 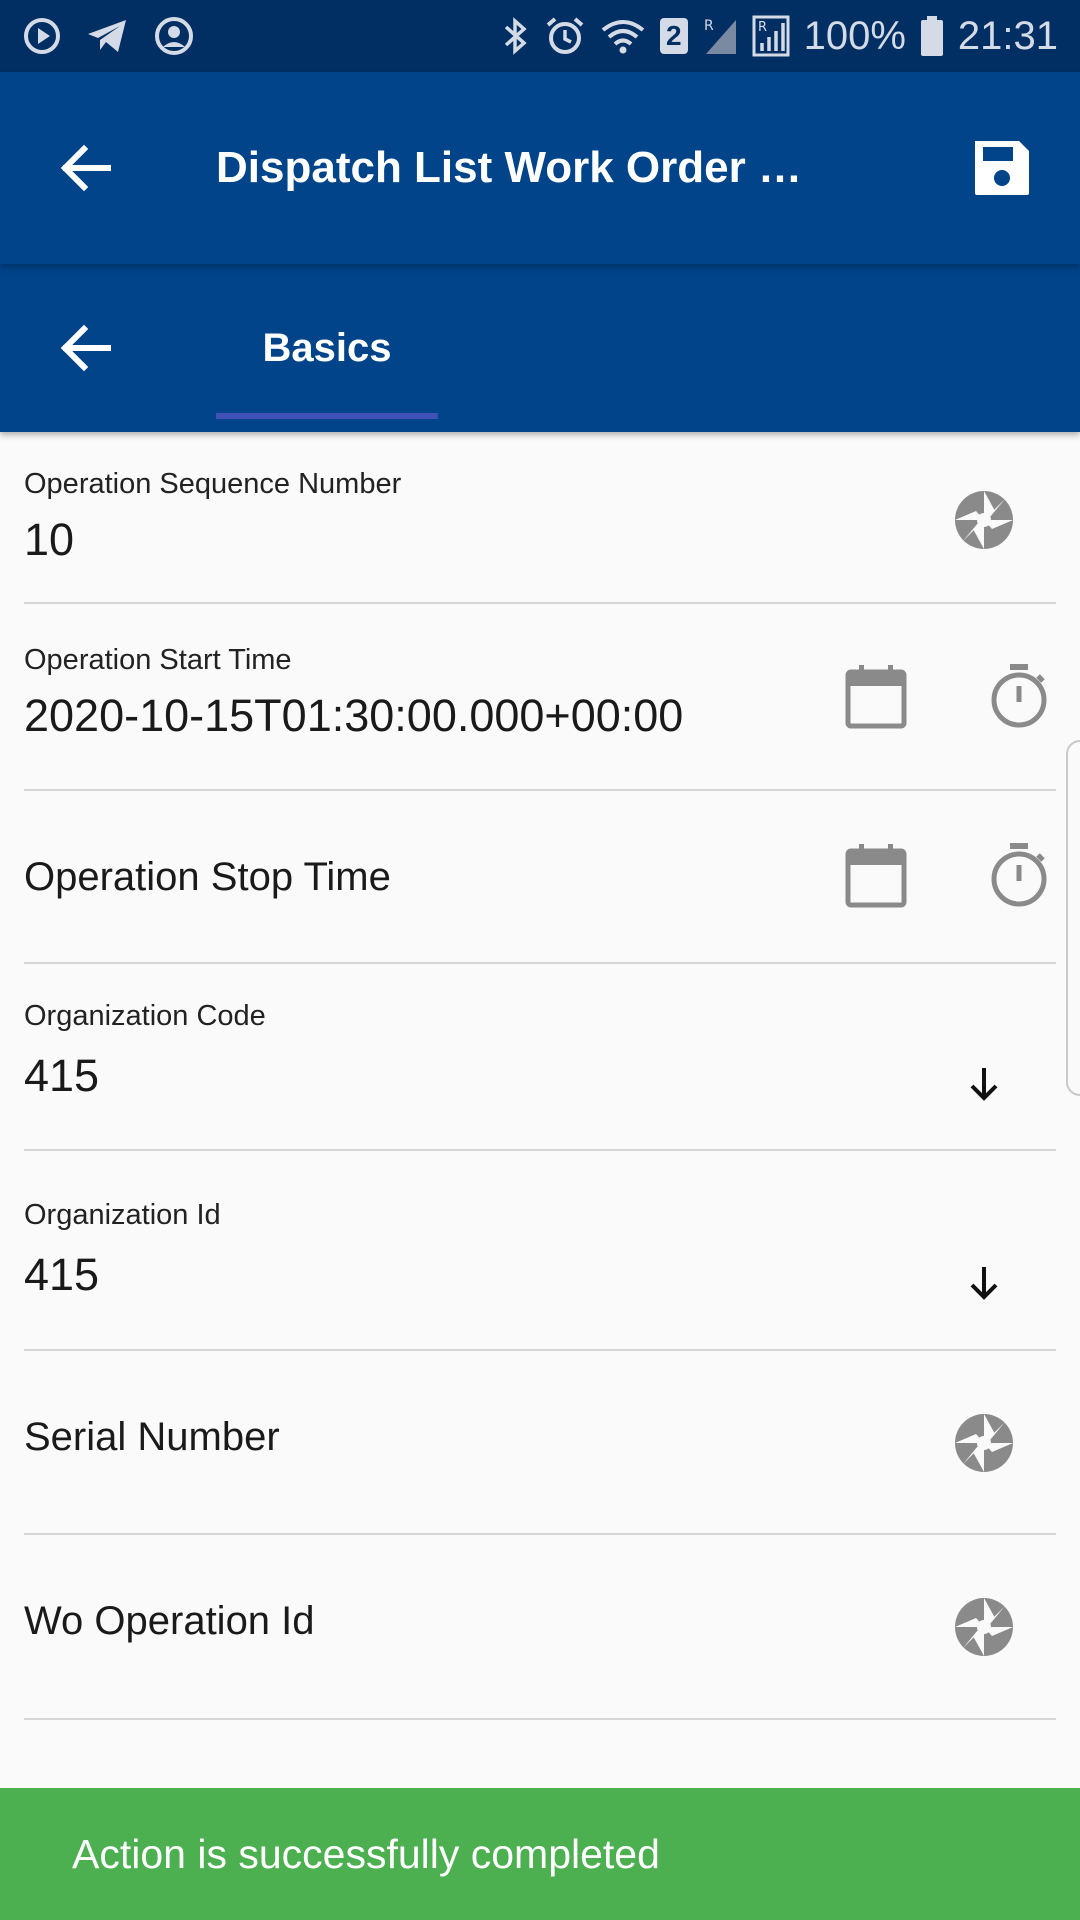 What do you see at coordinates (674, 36) in the screenshot?
I see `sim-badge: 2` at bounding box center [674, 36].